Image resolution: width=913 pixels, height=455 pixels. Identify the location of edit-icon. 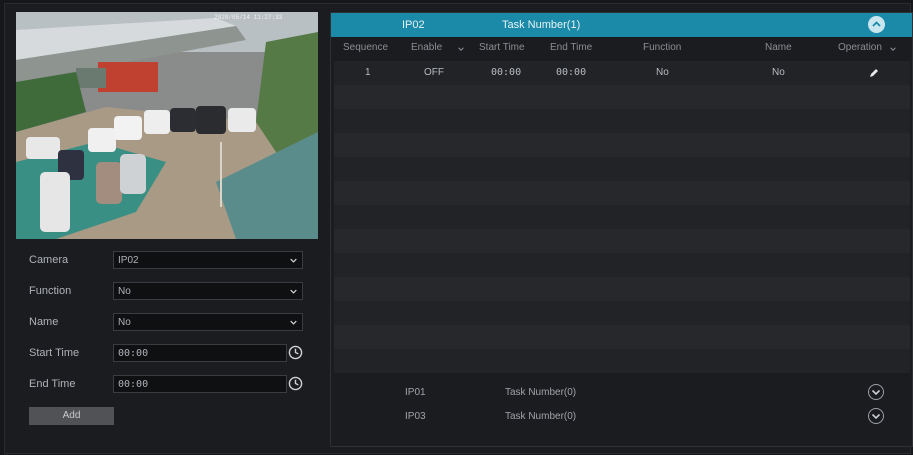
(874, 73).